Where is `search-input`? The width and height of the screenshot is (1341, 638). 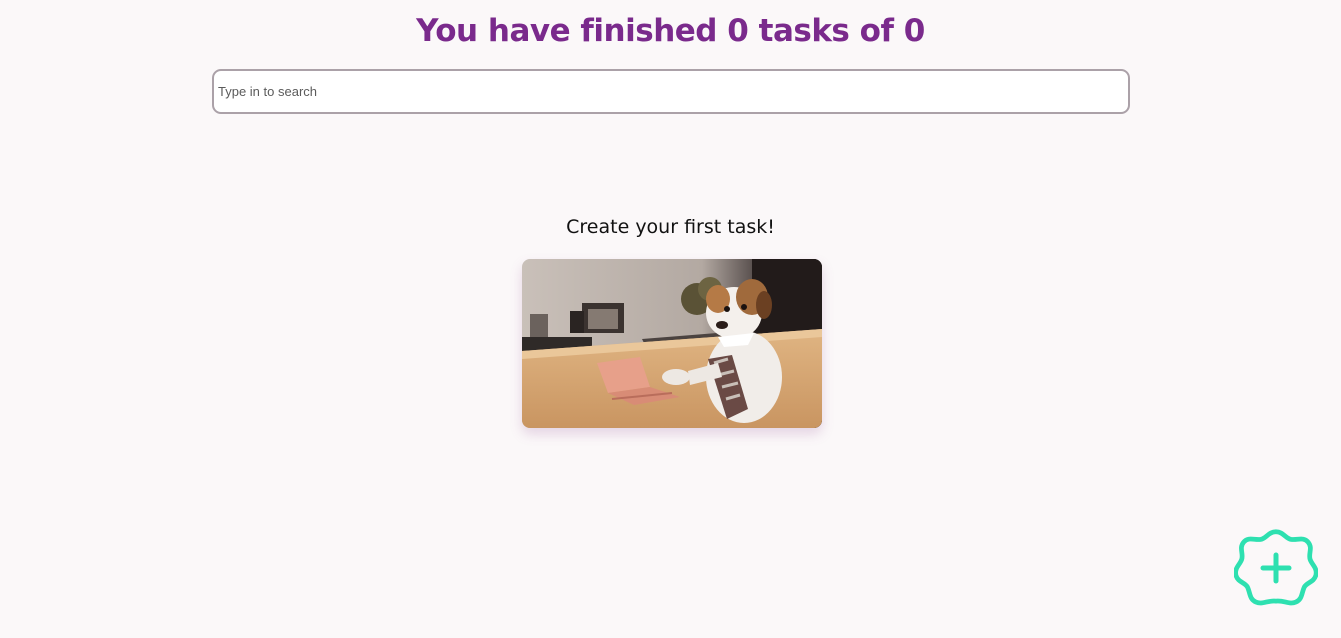
search-input is located at coordinates (671, 91).